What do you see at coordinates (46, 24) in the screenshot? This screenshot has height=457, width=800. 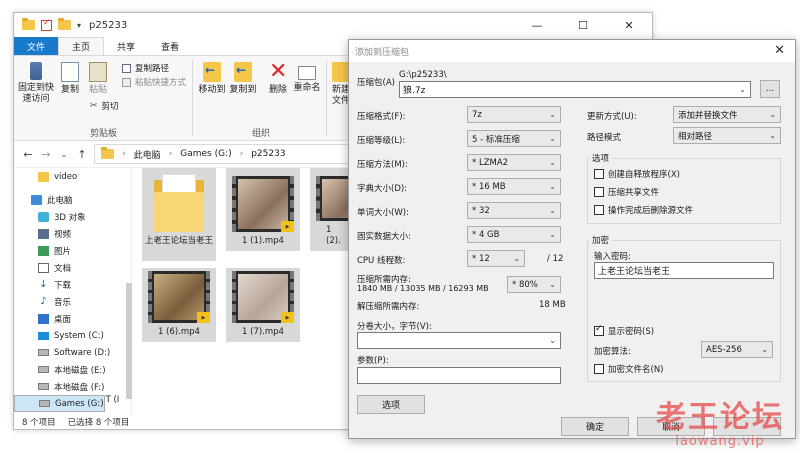 I see `properties-icon` at bounding box center [46, 24].